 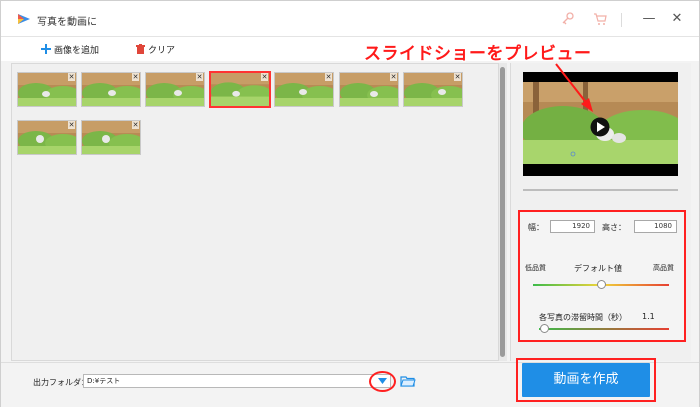 I want to click on add-image-label: 画像を追加, so click(x=77, y=50).